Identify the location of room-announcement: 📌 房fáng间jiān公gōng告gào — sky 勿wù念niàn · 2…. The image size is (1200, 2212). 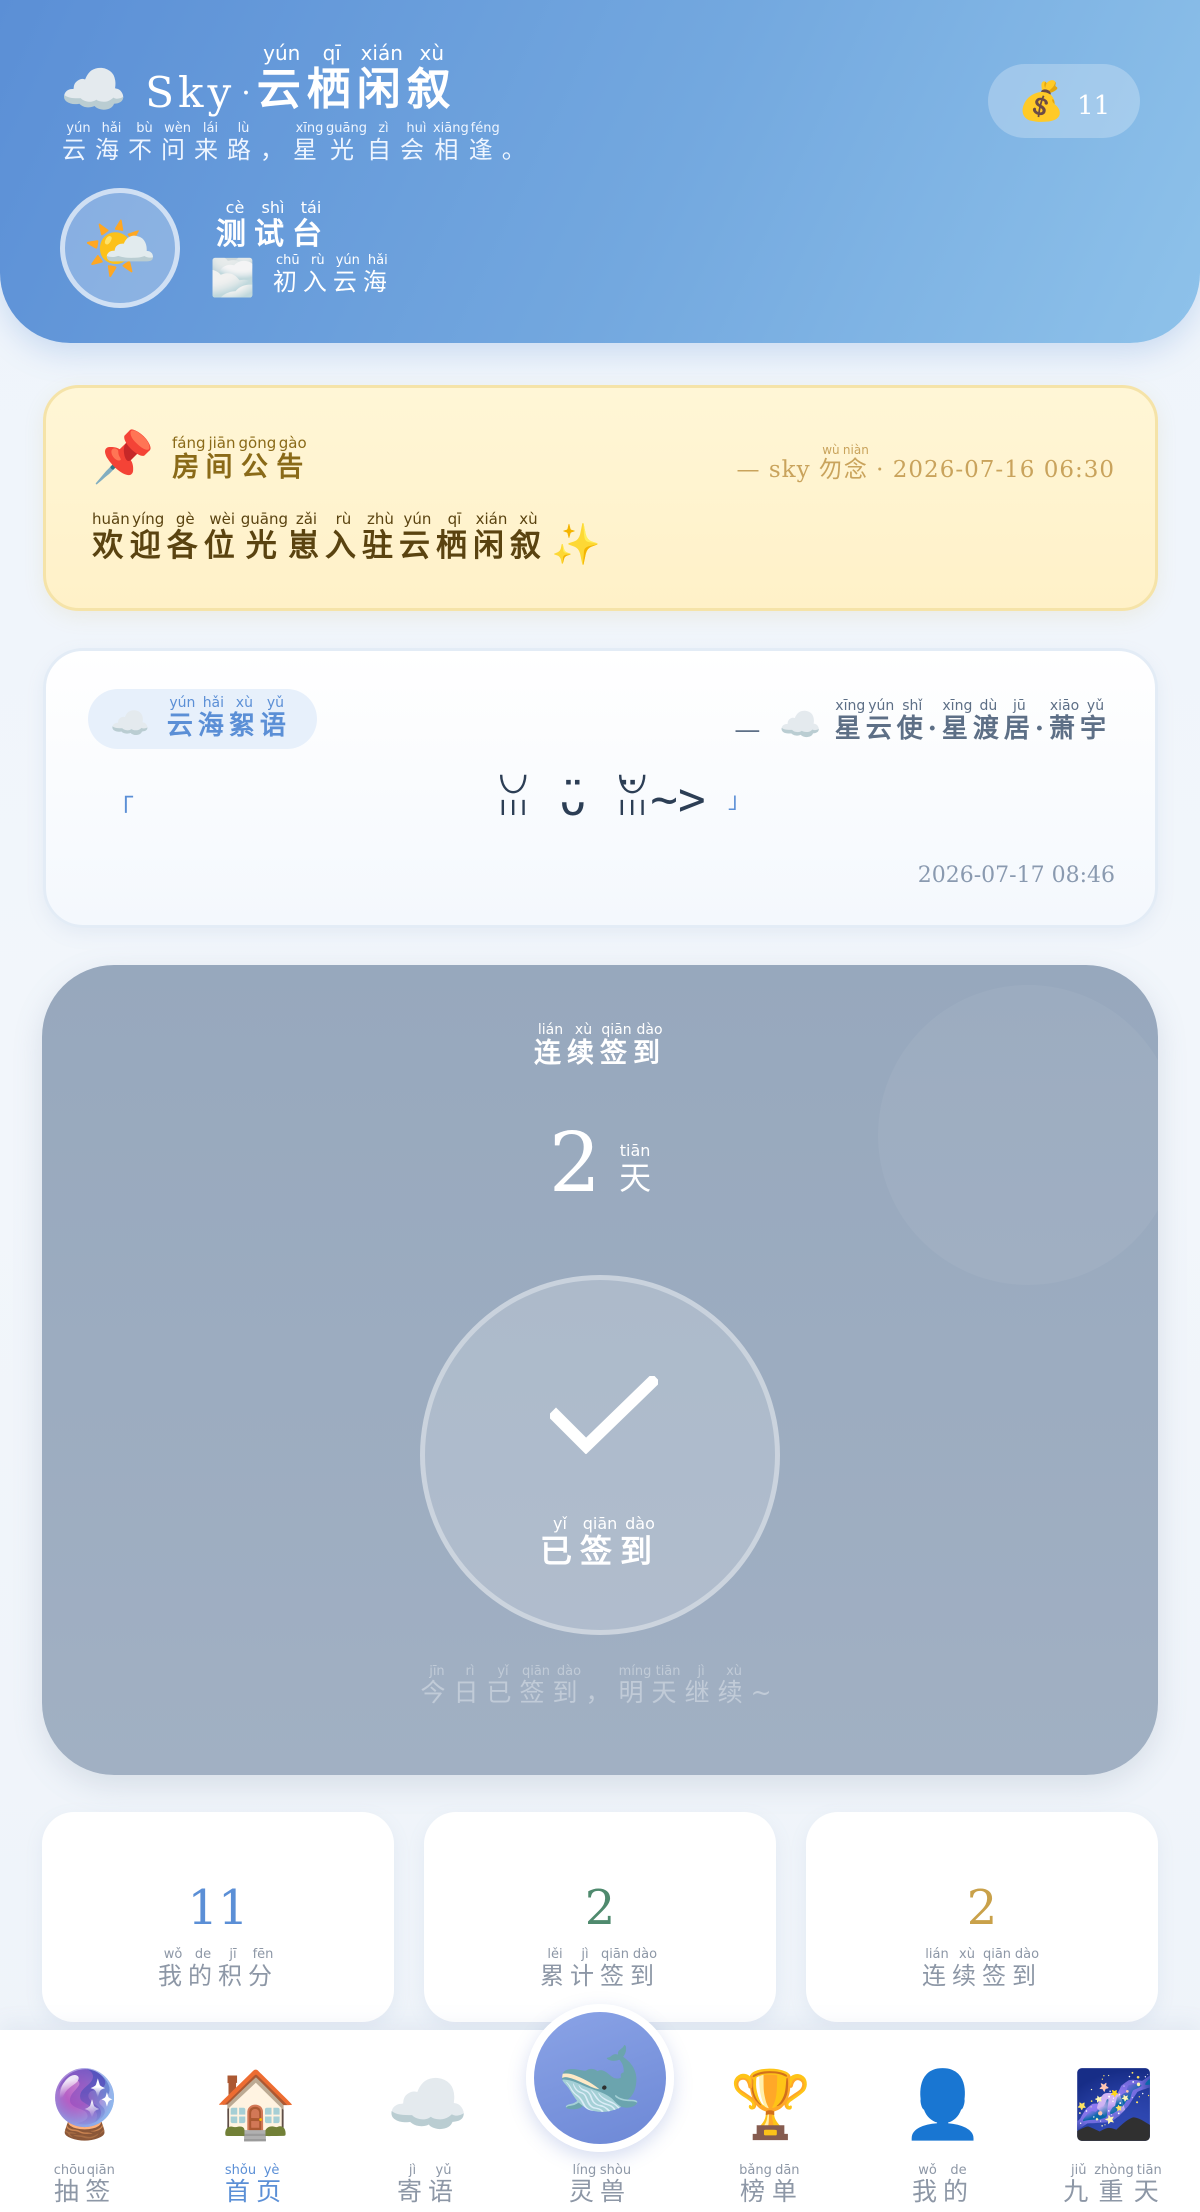
(600, 498).